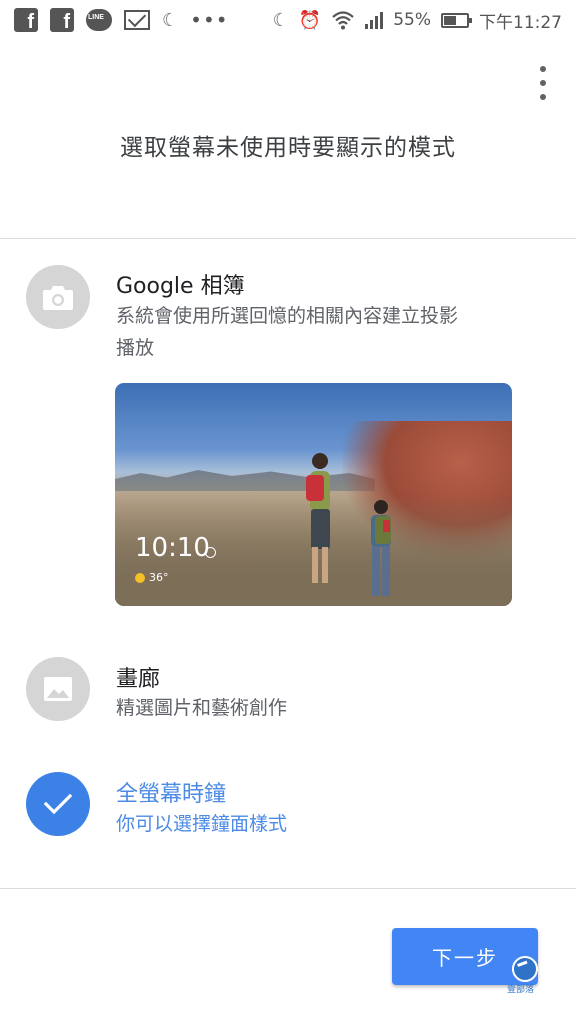 The height and width of the screenshot is (1024, 576). What do you see at coordinates (180, 286) in the screenshot?
I see `option-title: Google 相簿` at bounding box center [180, 286].